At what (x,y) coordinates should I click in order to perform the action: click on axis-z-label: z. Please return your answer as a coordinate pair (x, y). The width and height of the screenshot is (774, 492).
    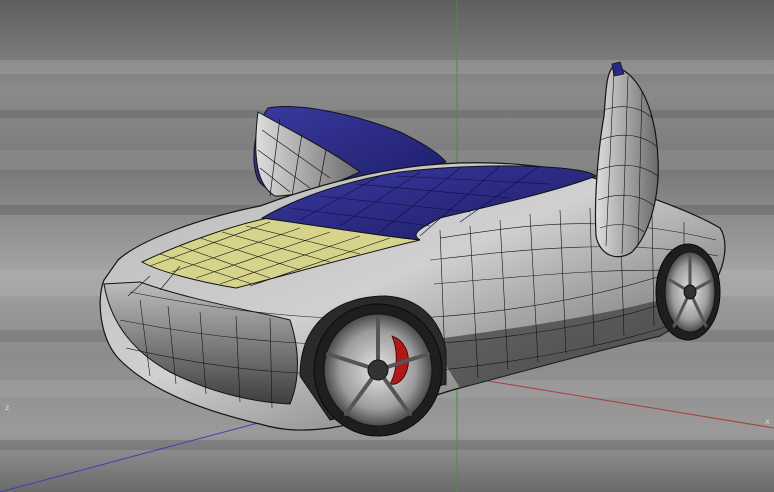
    Looking at the image, I should click on (7, 407).